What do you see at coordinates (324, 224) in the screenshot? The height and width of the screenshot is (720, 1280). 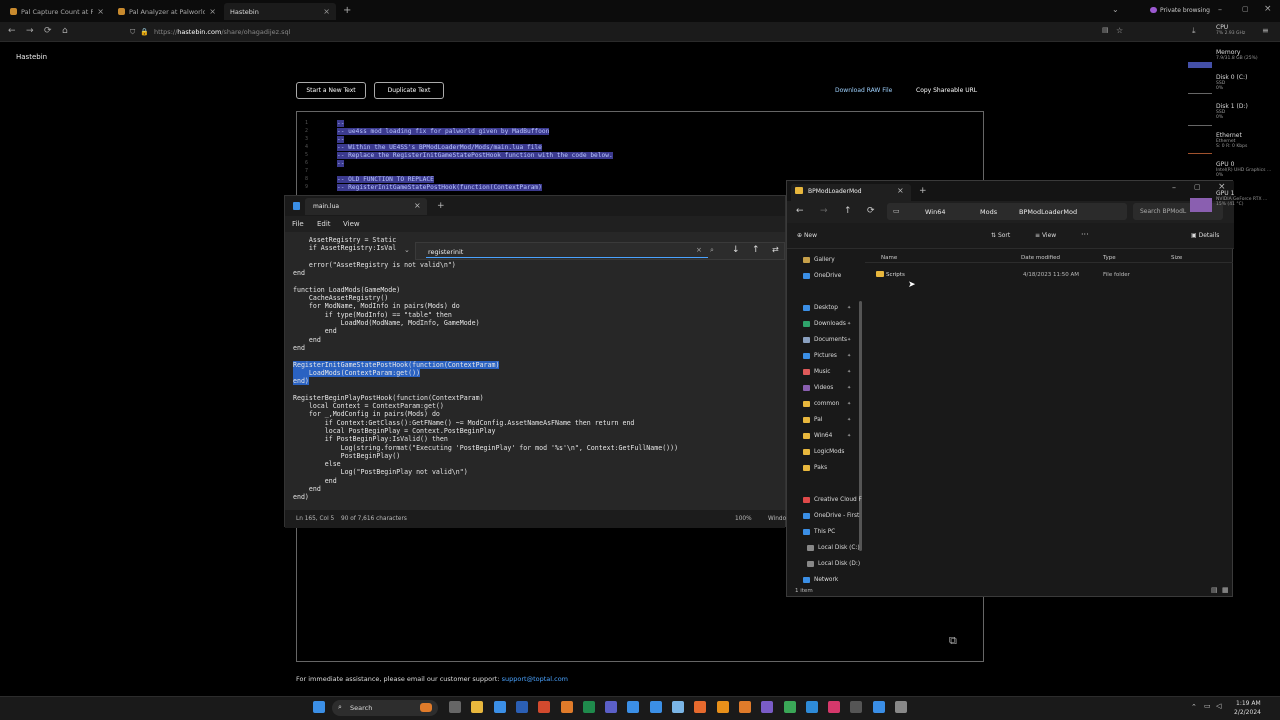 I see `menu-edit: Edit` at bounding box center [324, 224].